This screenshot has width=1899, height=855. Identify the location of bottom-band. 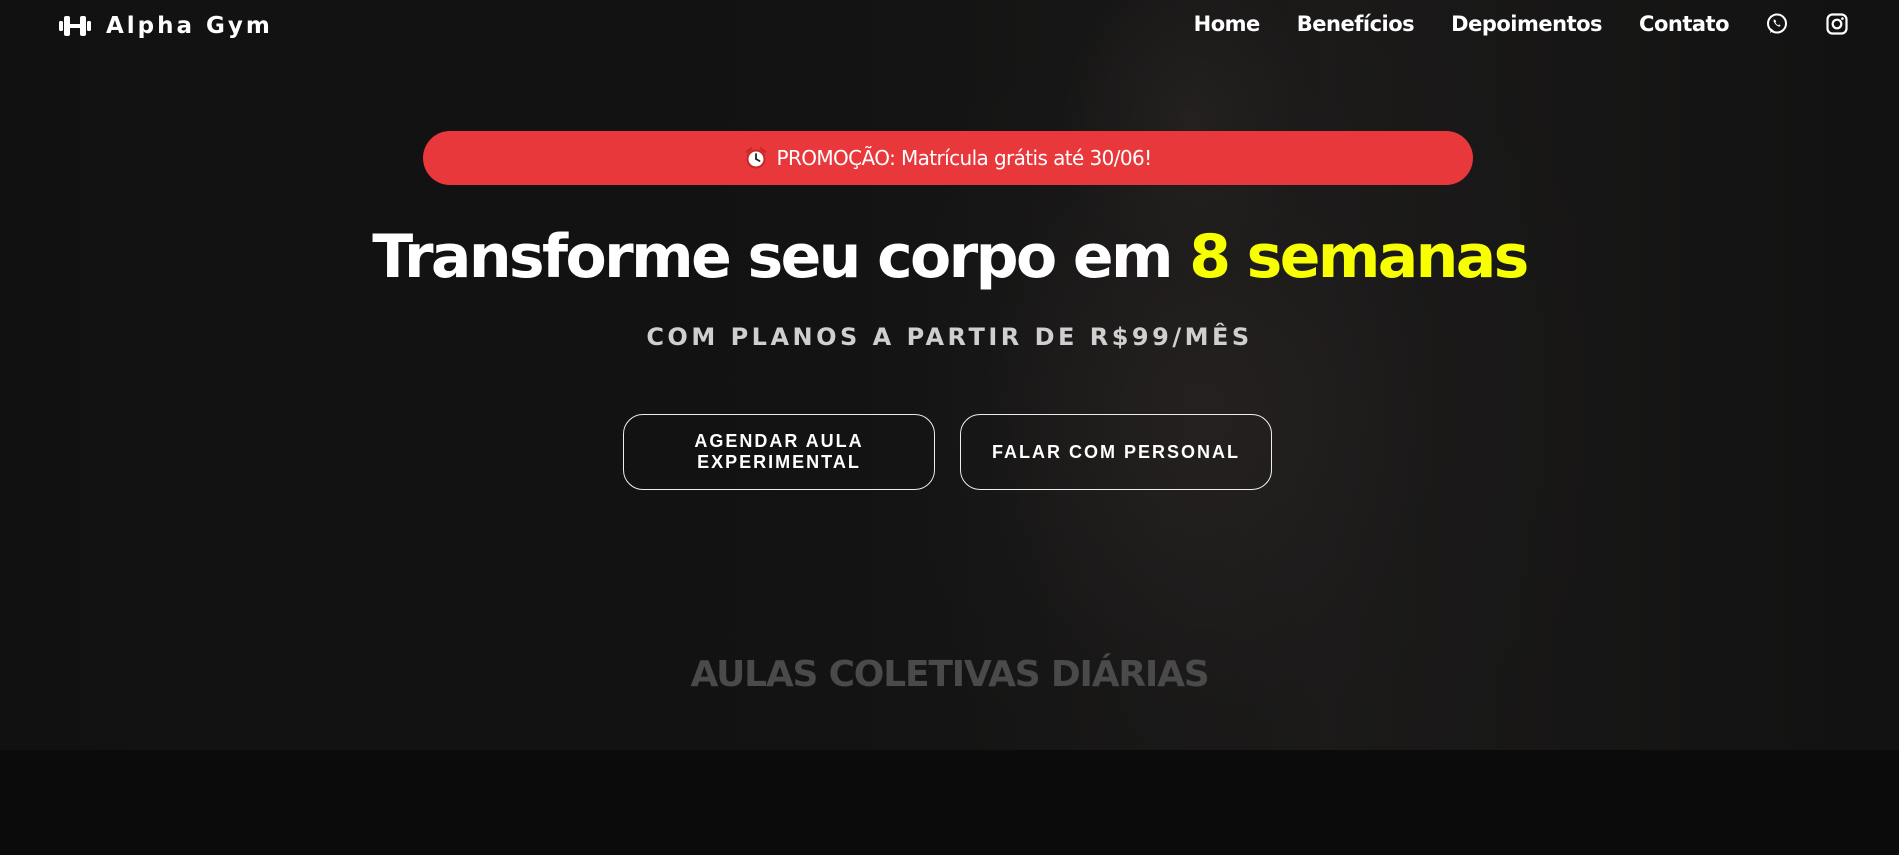
(949, 802).